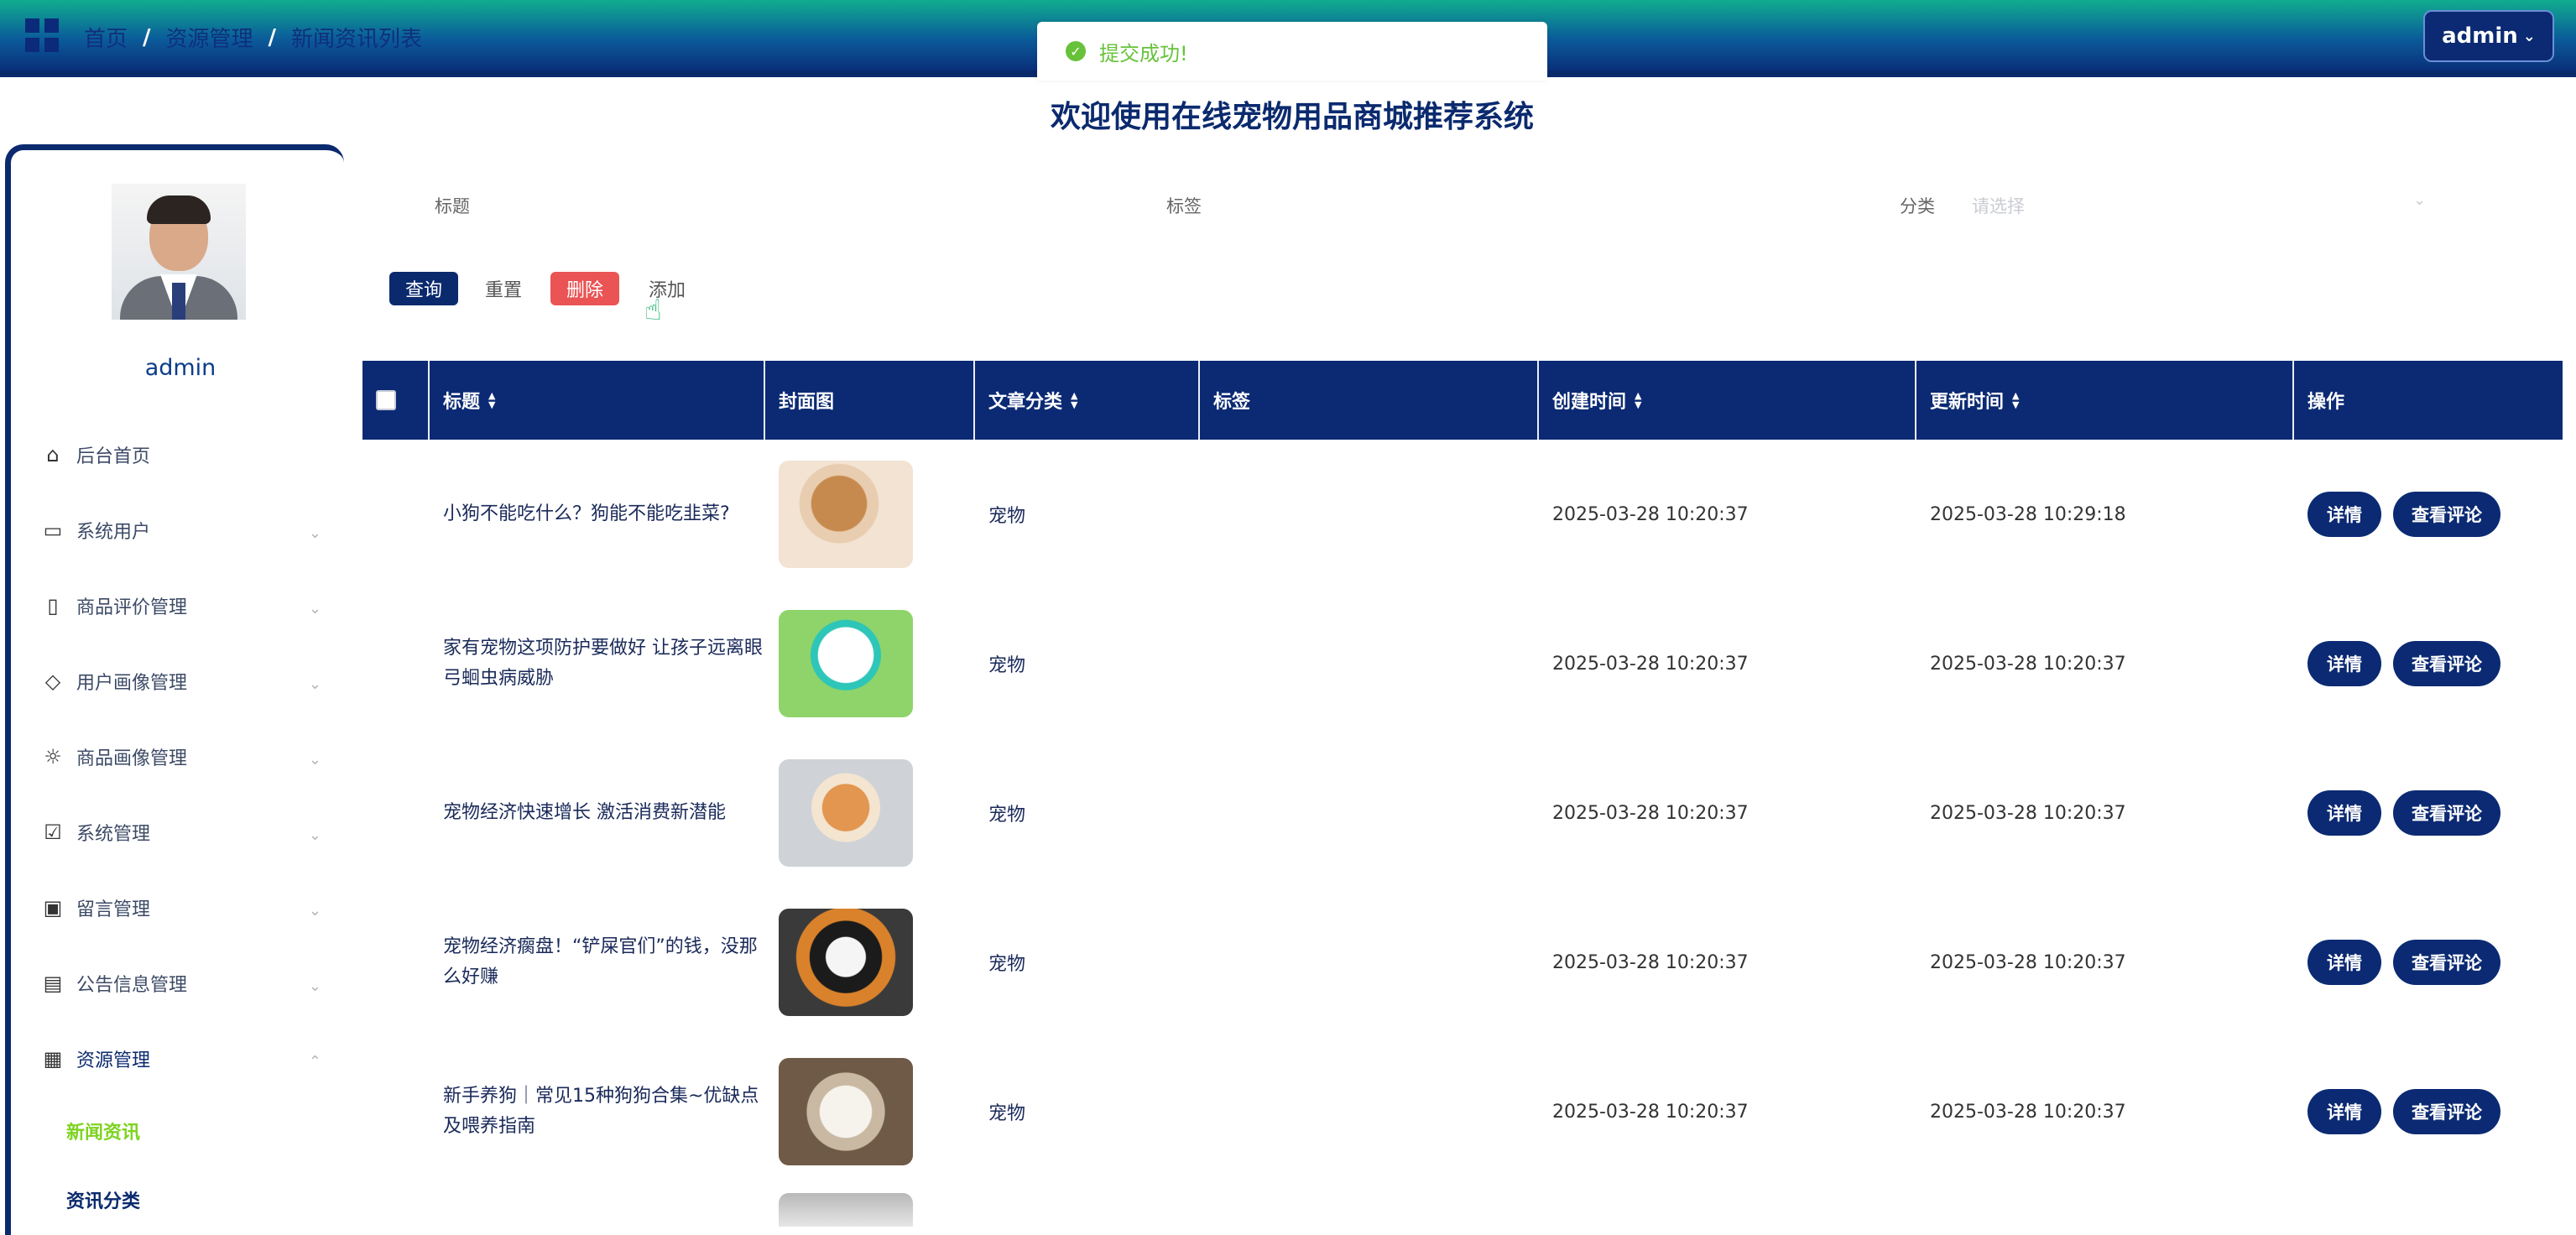 The image size is (2576, 1235). I want to click on sidebar-item-dashboard: ⌂ 后台首页, so click(180, 455).